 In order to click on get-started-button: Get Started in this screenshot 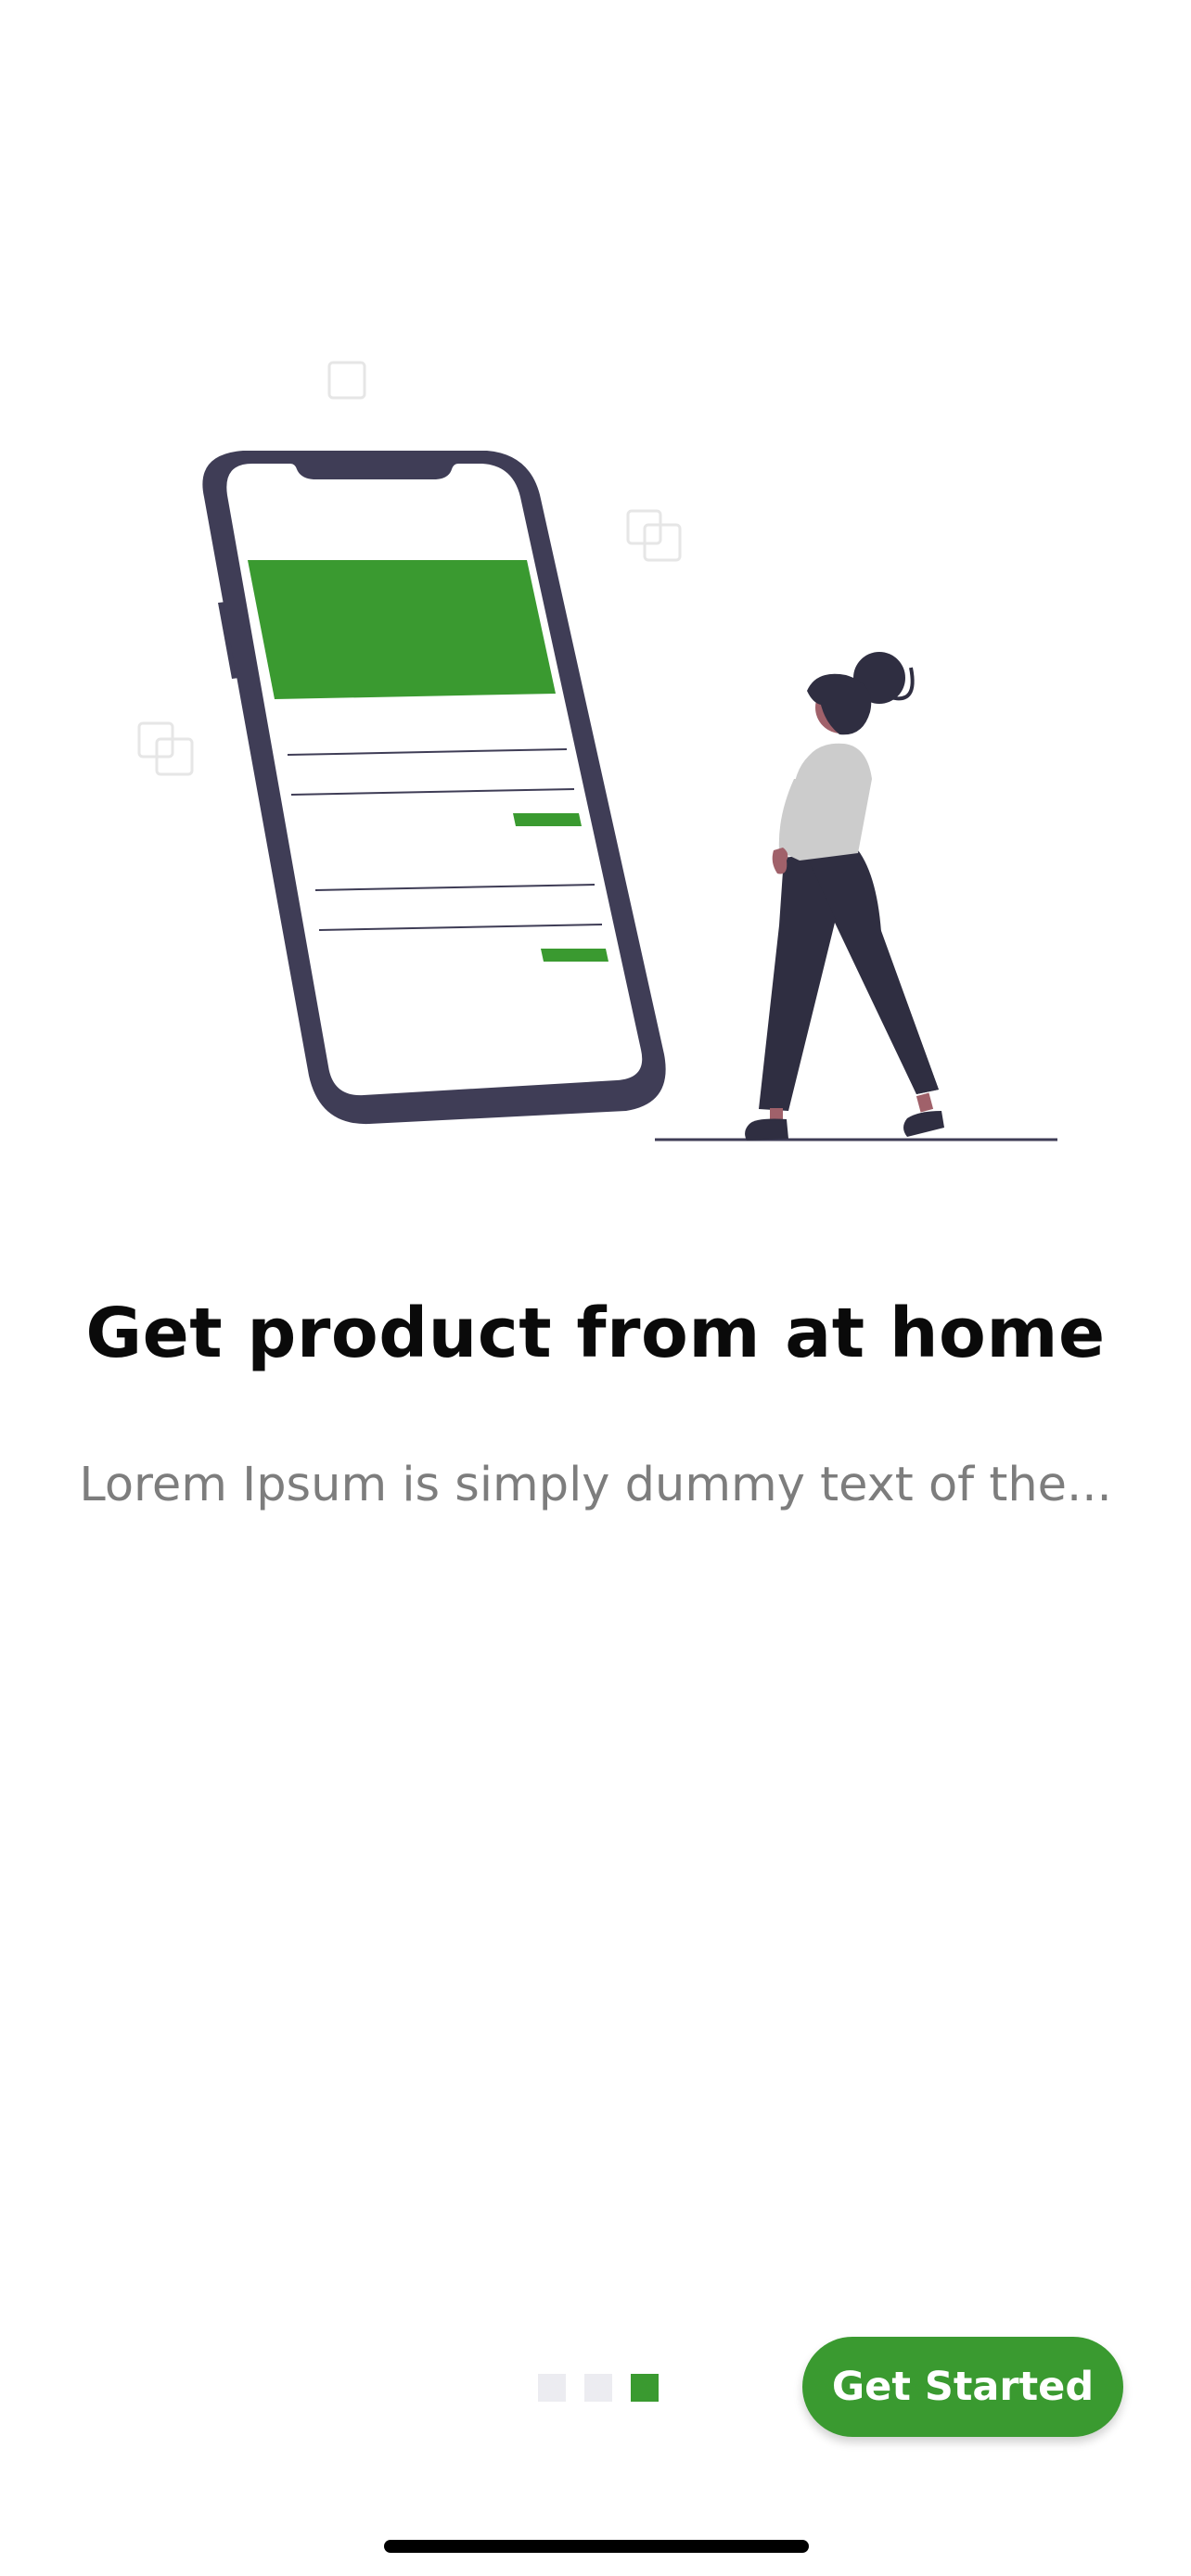, I will do `click(962, 2387)`.